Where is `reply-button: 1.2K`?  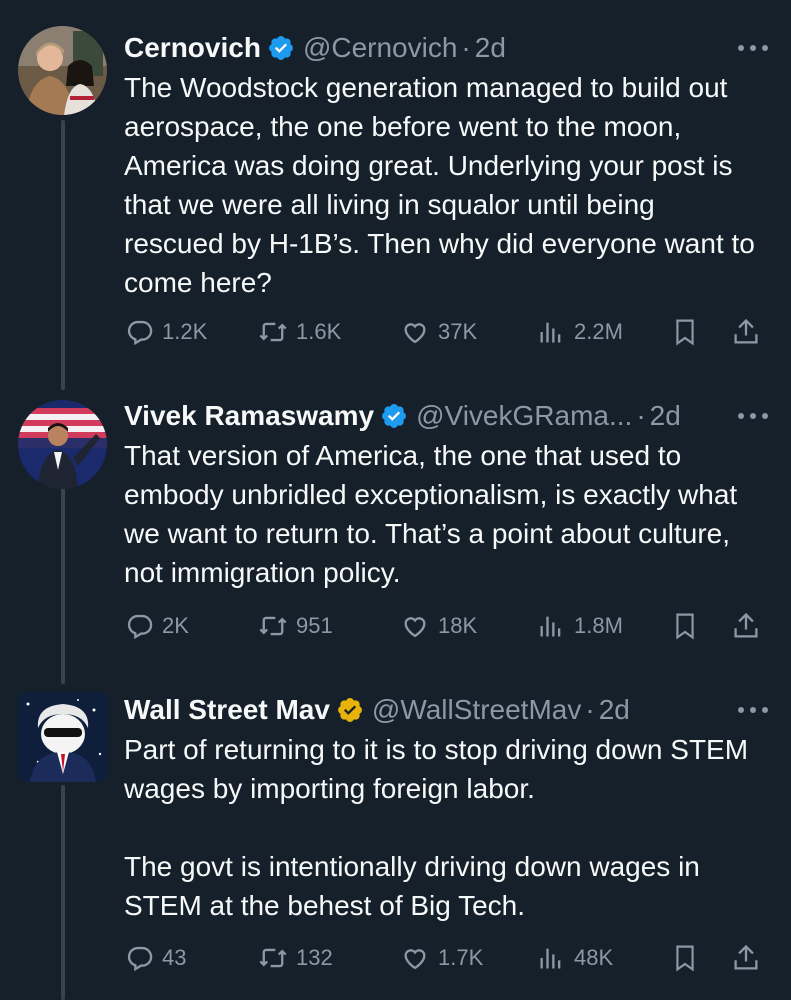
reply-button: 1.2K is located at coordinates (166, 332).